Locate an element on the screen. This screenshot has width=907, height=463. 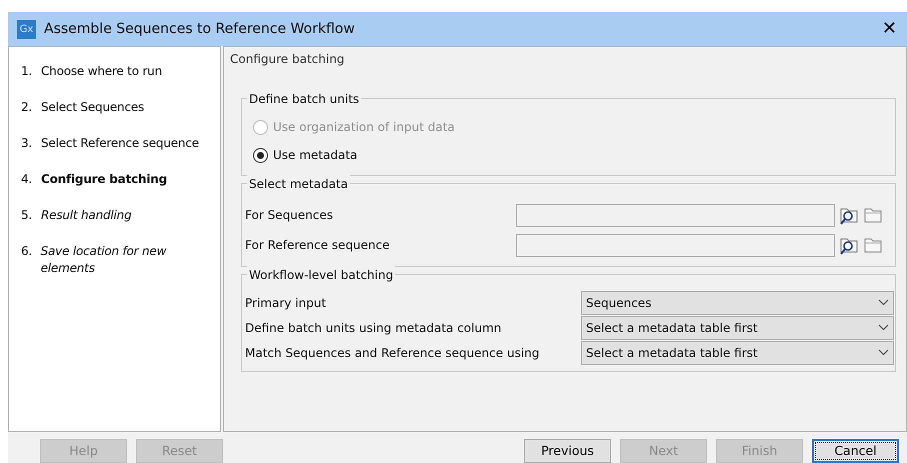
app-icon: Gx is located at coordinates (26, 29).